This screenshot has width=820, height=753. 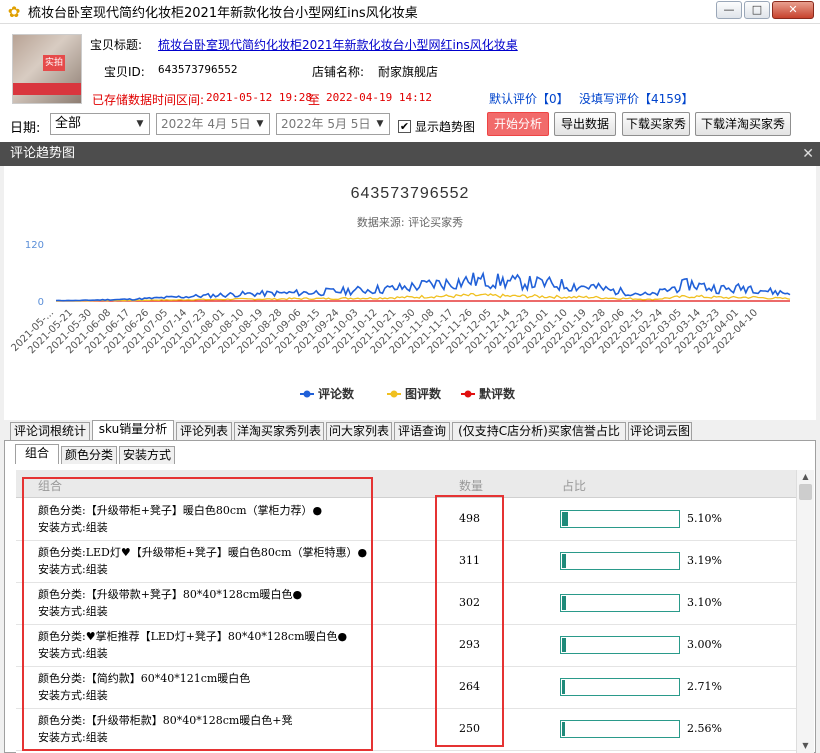 What do you see at coordinates (50, 431) in the screenshot?
I see `tab-0: 评论词根统计` at bounding box center [50, 431].